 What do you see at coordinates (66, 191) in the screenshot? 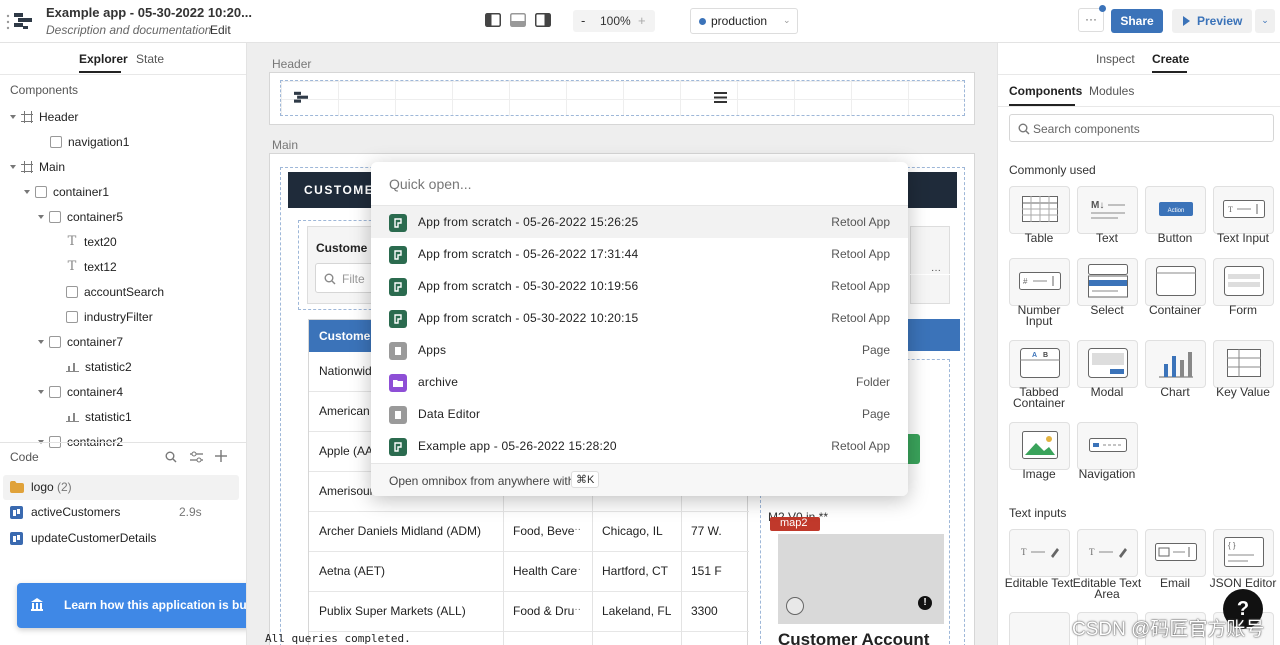
I see `tree-item: container1` at bounding box center [66, 191].